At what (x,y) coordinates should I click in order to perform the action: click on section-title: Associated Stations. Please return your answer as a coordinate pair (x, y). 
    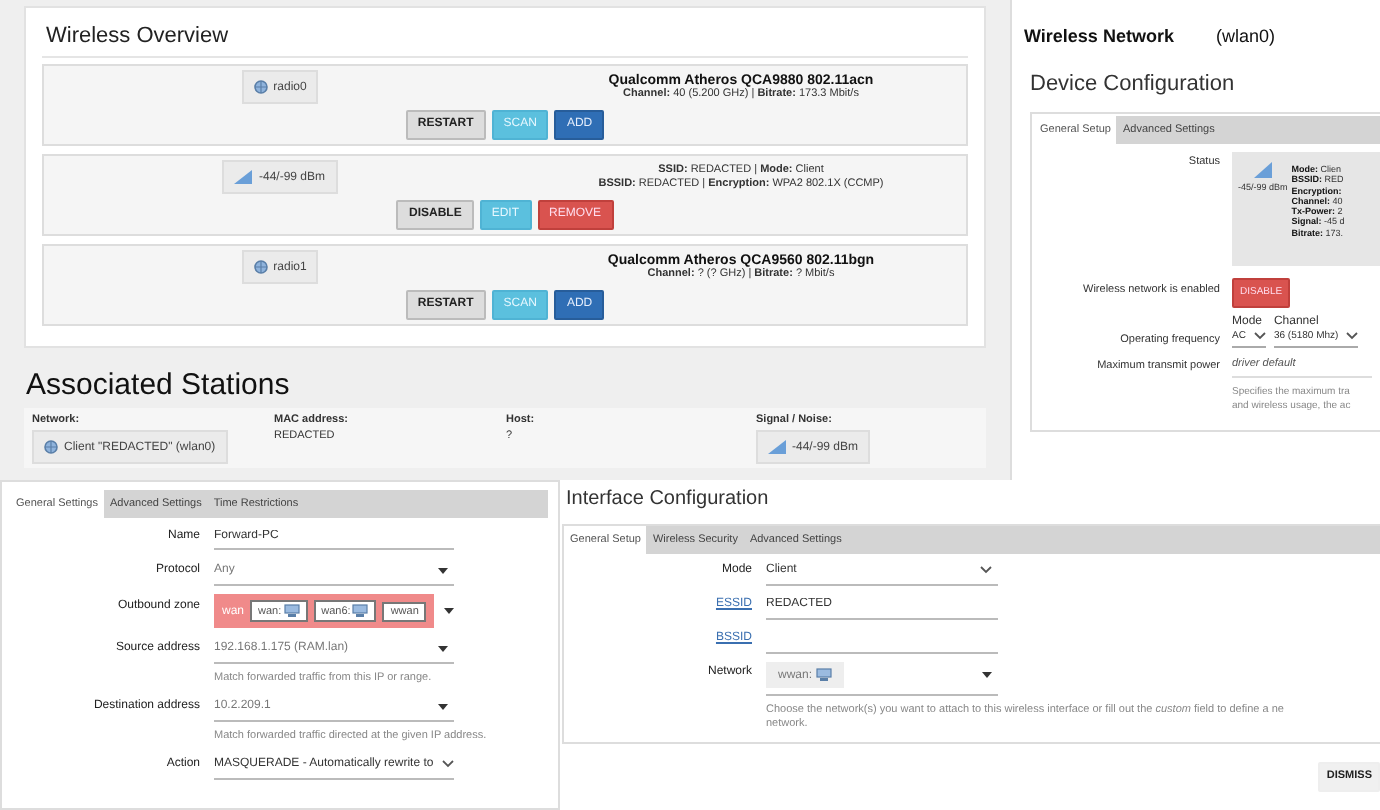
    Looking at the image, I should click on (159, 385).